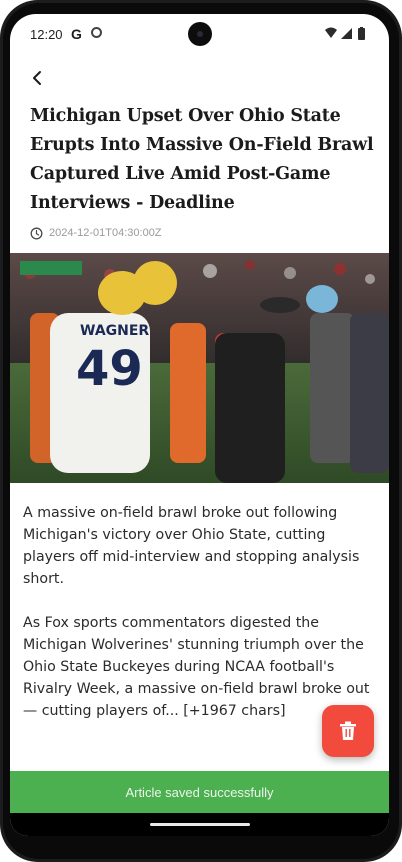  I want to click on home-indicator, so click(200, 824).